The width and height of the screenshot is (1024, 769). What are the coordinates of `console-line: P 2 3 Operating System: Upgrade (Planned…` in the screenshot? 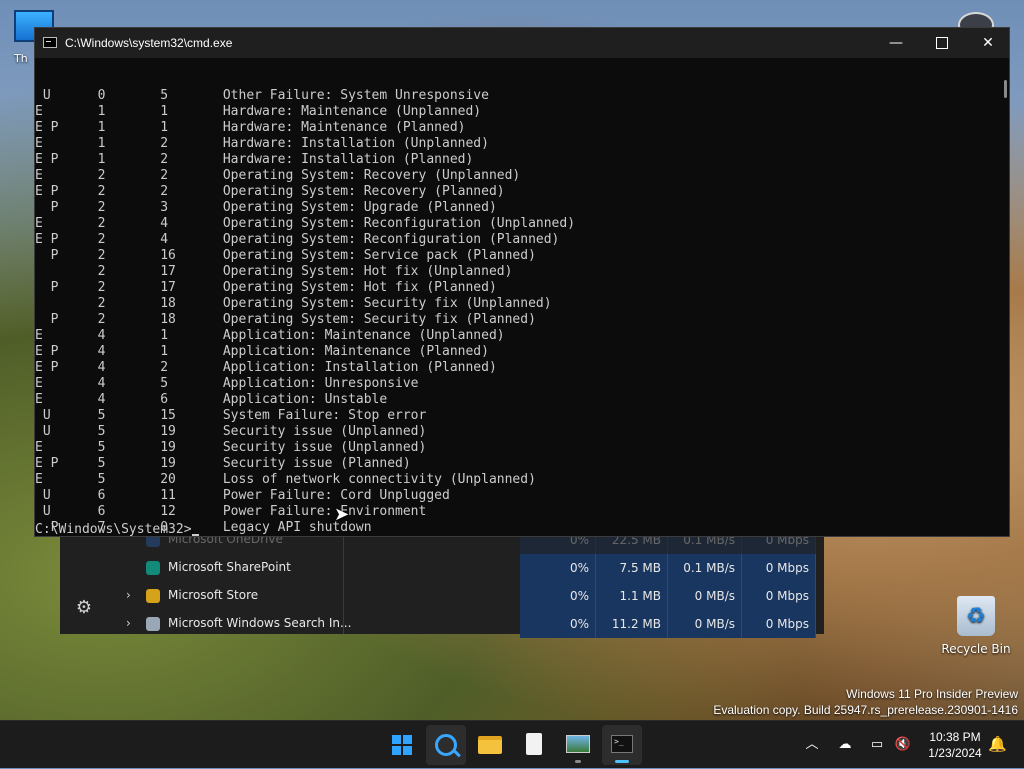 It's located at (266, 207).